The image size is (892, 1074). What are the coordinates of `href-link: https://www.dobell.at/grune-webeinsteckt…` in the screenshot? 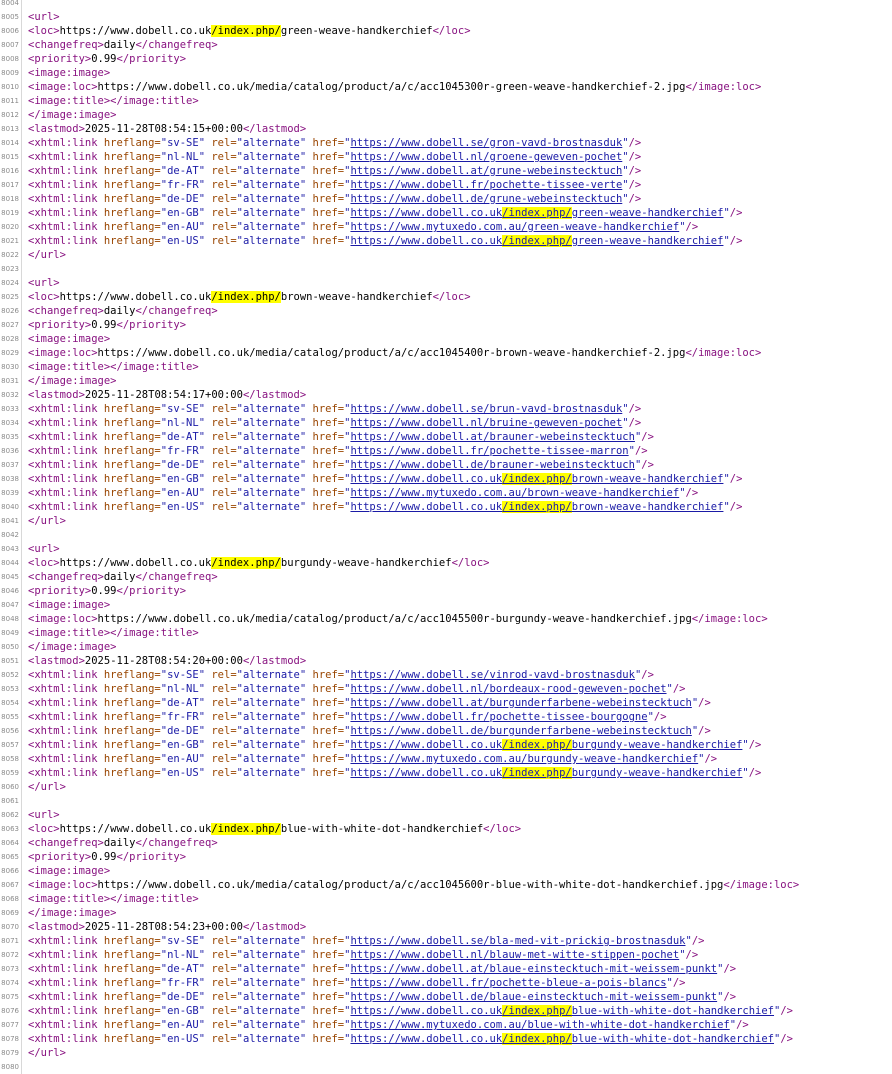 It's located at (486, 171).